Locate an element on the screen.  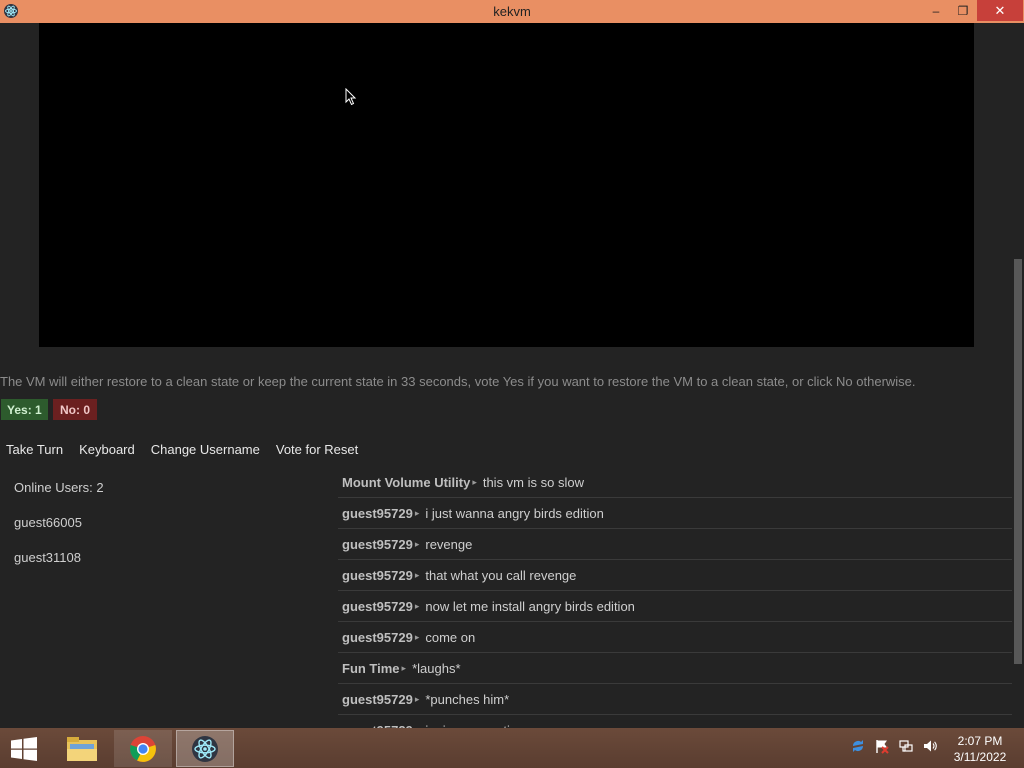
online-users-count: Online Users: 2 is located at coordinates (59, 487).